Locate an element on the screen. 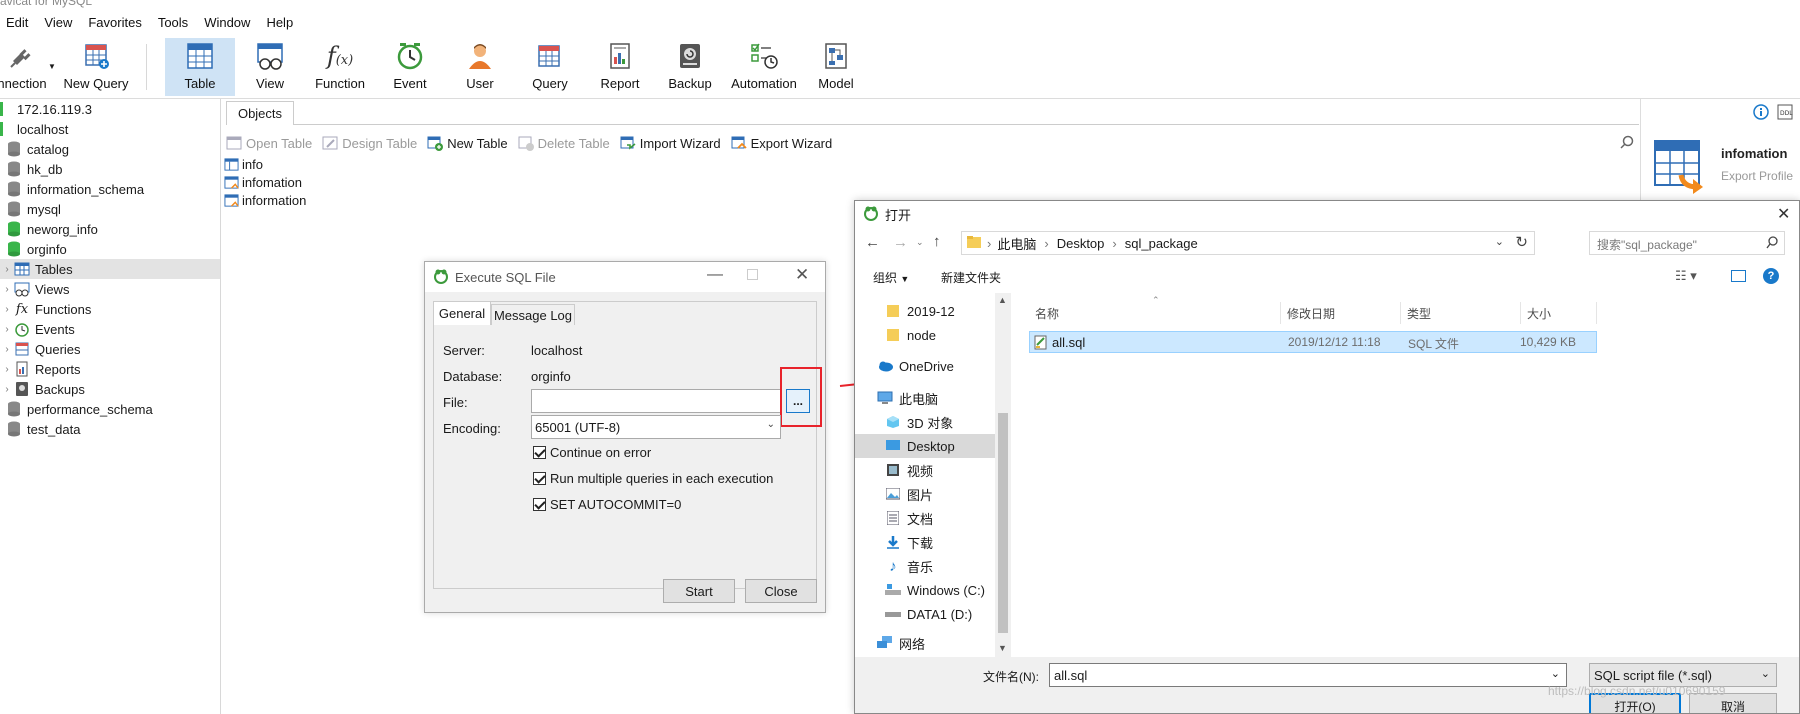  column-header-size: 大小 is located at coordinates (1559, 313).